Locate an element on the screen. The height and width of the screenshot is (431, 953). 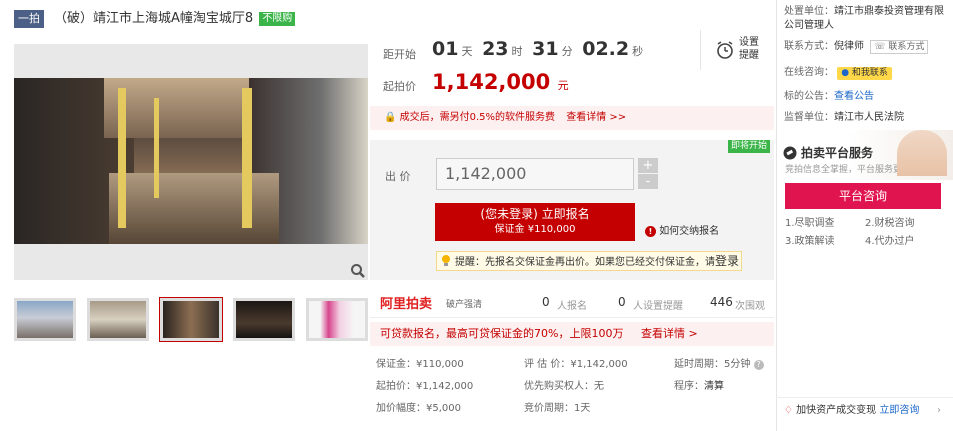
chat-button: ● 和我联系 is located at coordinates (864, 73).